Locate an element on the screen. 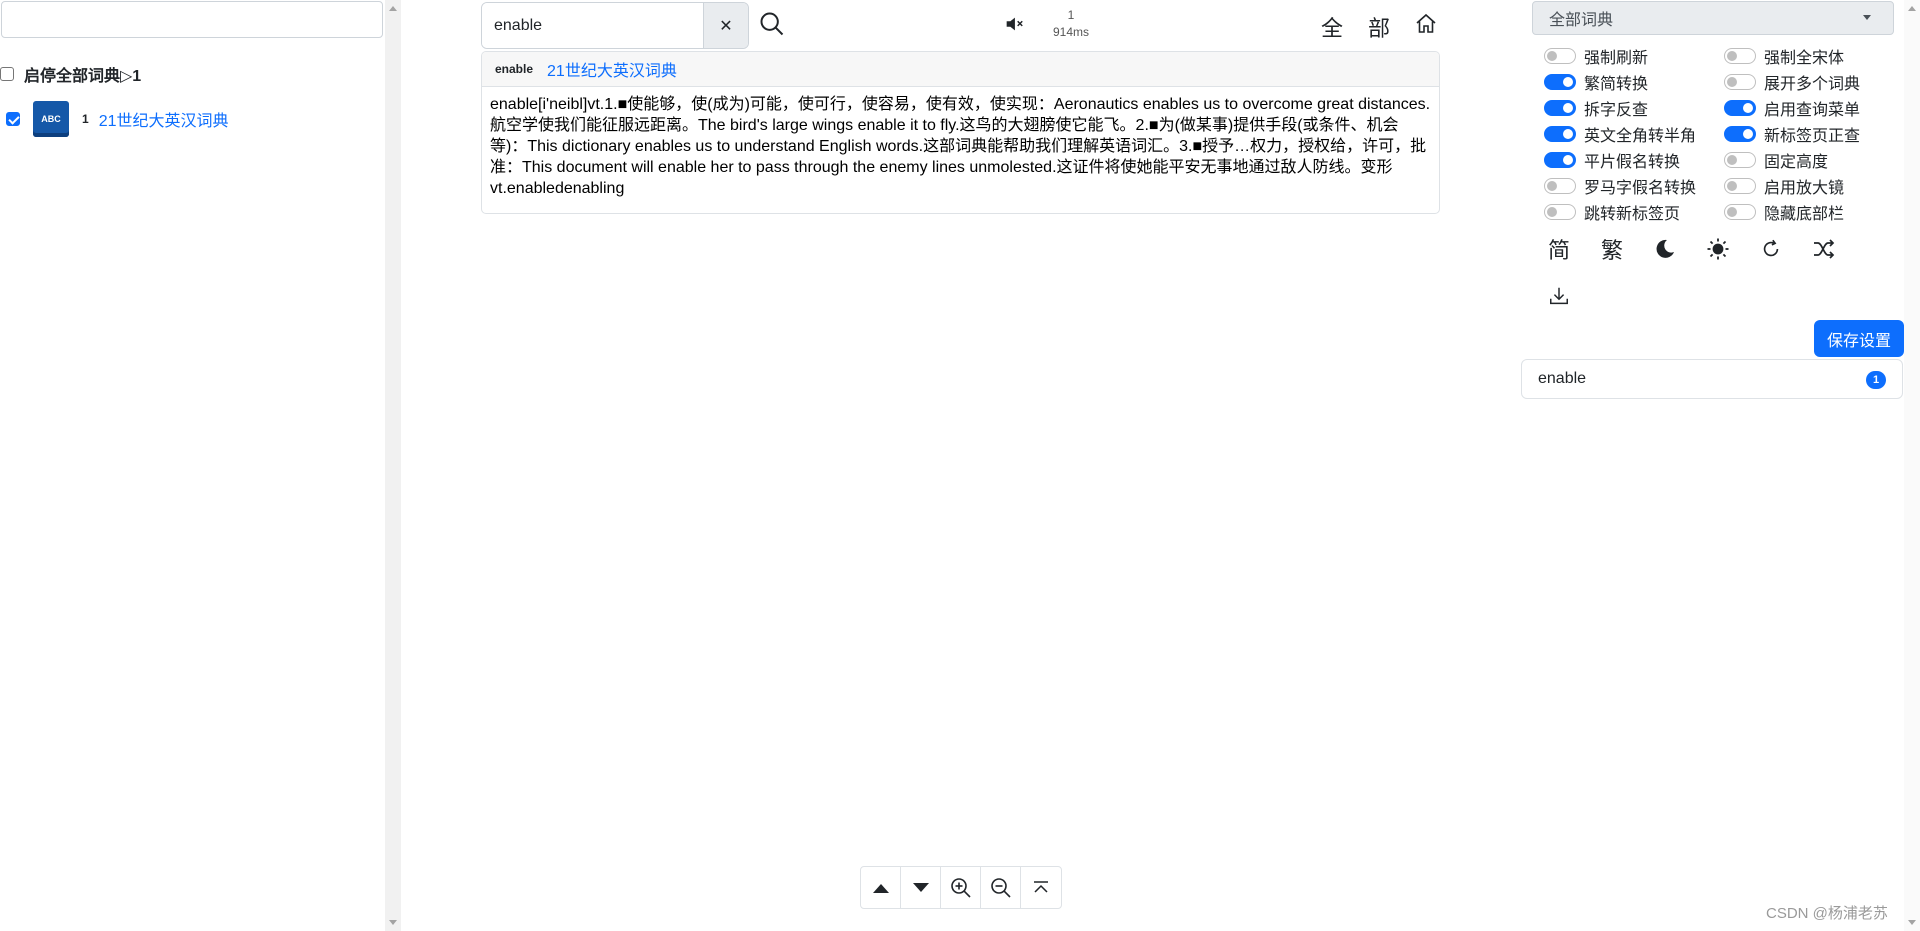 The width and height of the screenshot is (1920, 931). light-mode-button is located at coordinates (1718, 249).